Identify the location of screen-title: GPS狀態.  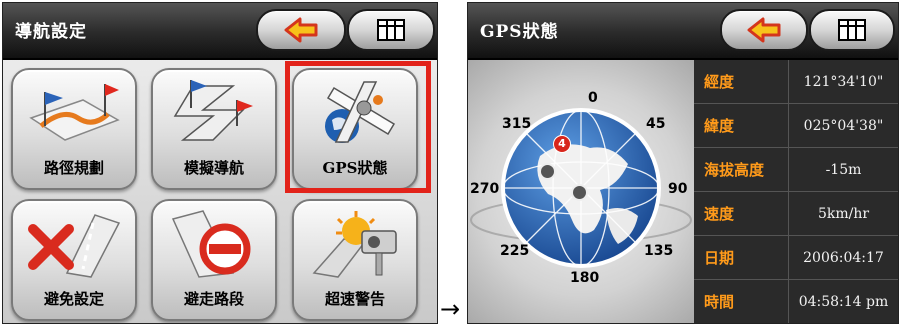
(519, 32).